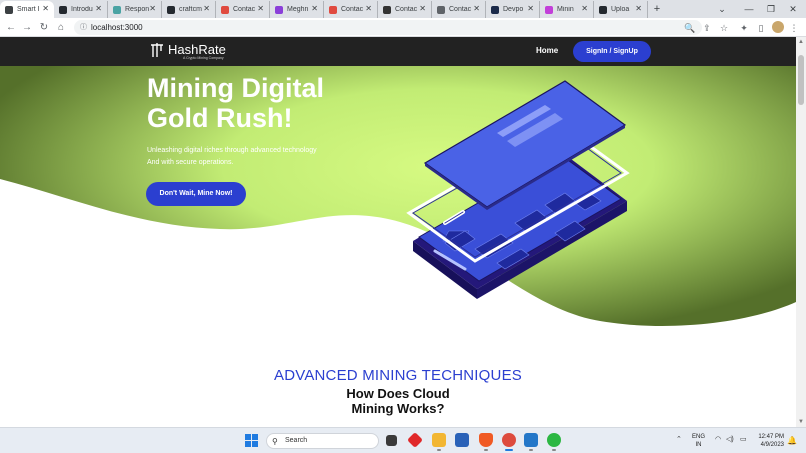  What do you see at coordinates (718, 439) in the screenshot?
I see `wifi-icon: ◠` at bounding box center [718, 439].